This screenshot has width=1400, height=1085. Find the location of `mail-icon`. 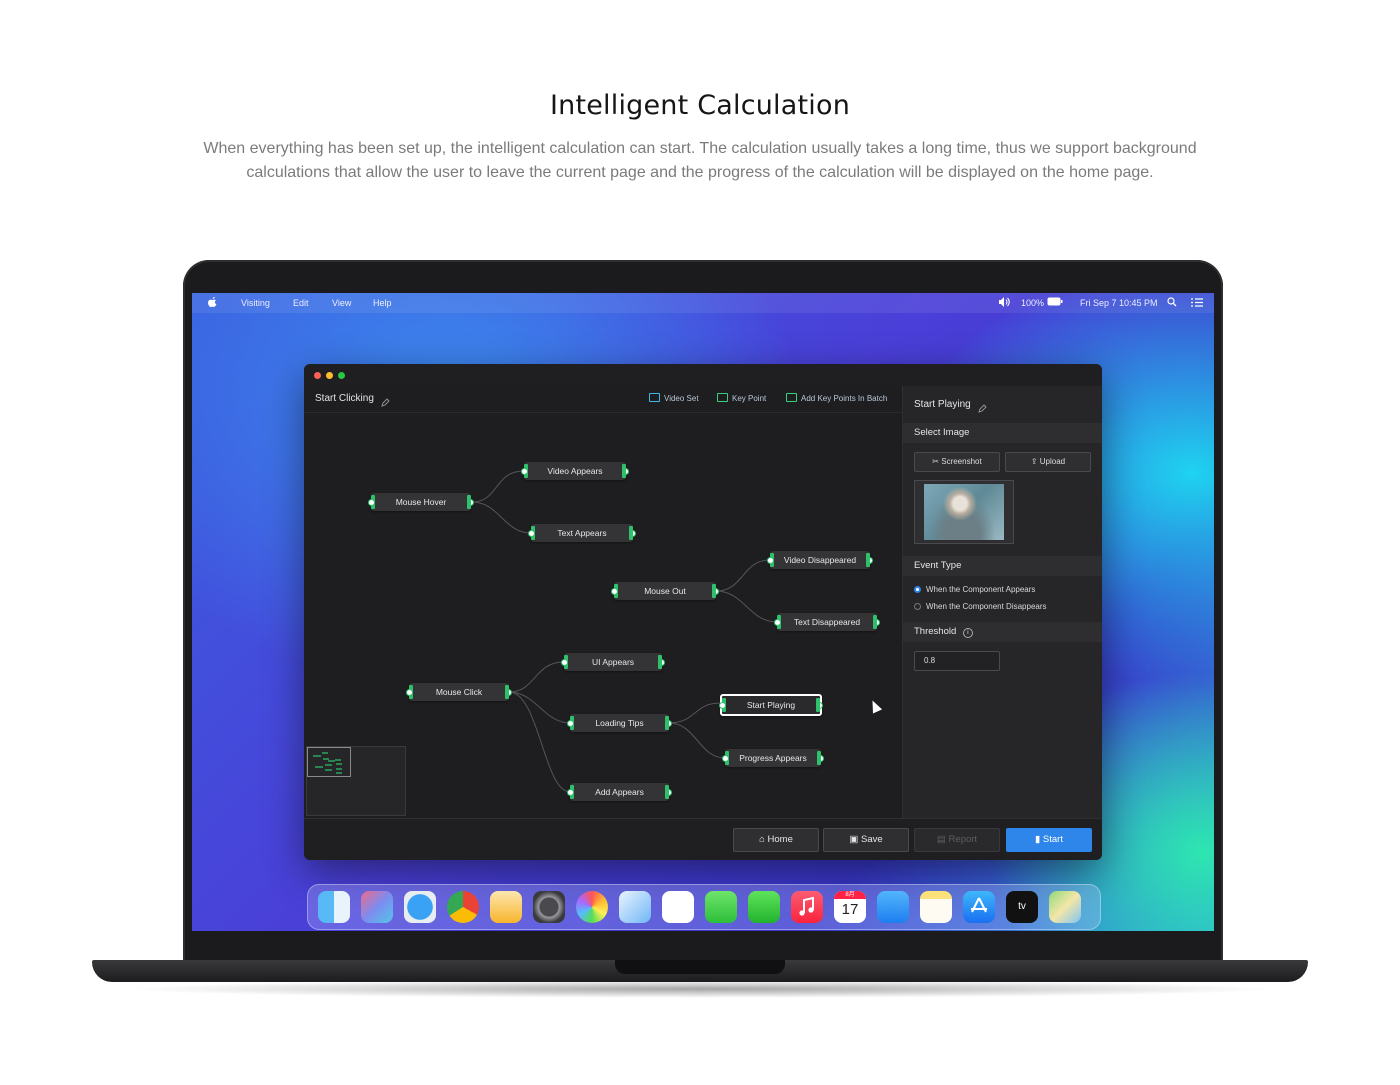

mail-icon is located at coordinates (893, 907).